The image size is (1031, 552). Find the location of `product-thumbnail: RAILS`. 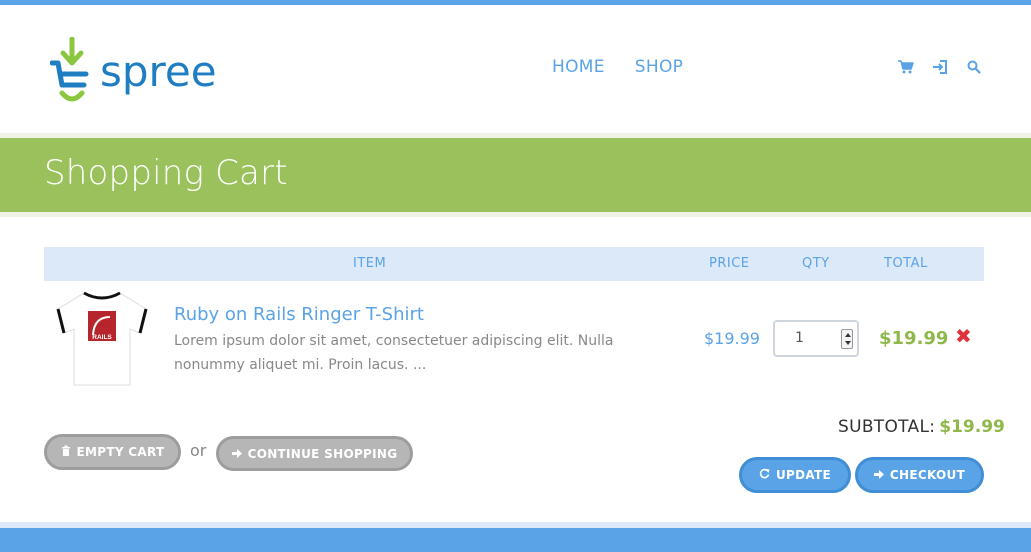

product-thumbnail: RAILS is located at coordinates (102, 337).